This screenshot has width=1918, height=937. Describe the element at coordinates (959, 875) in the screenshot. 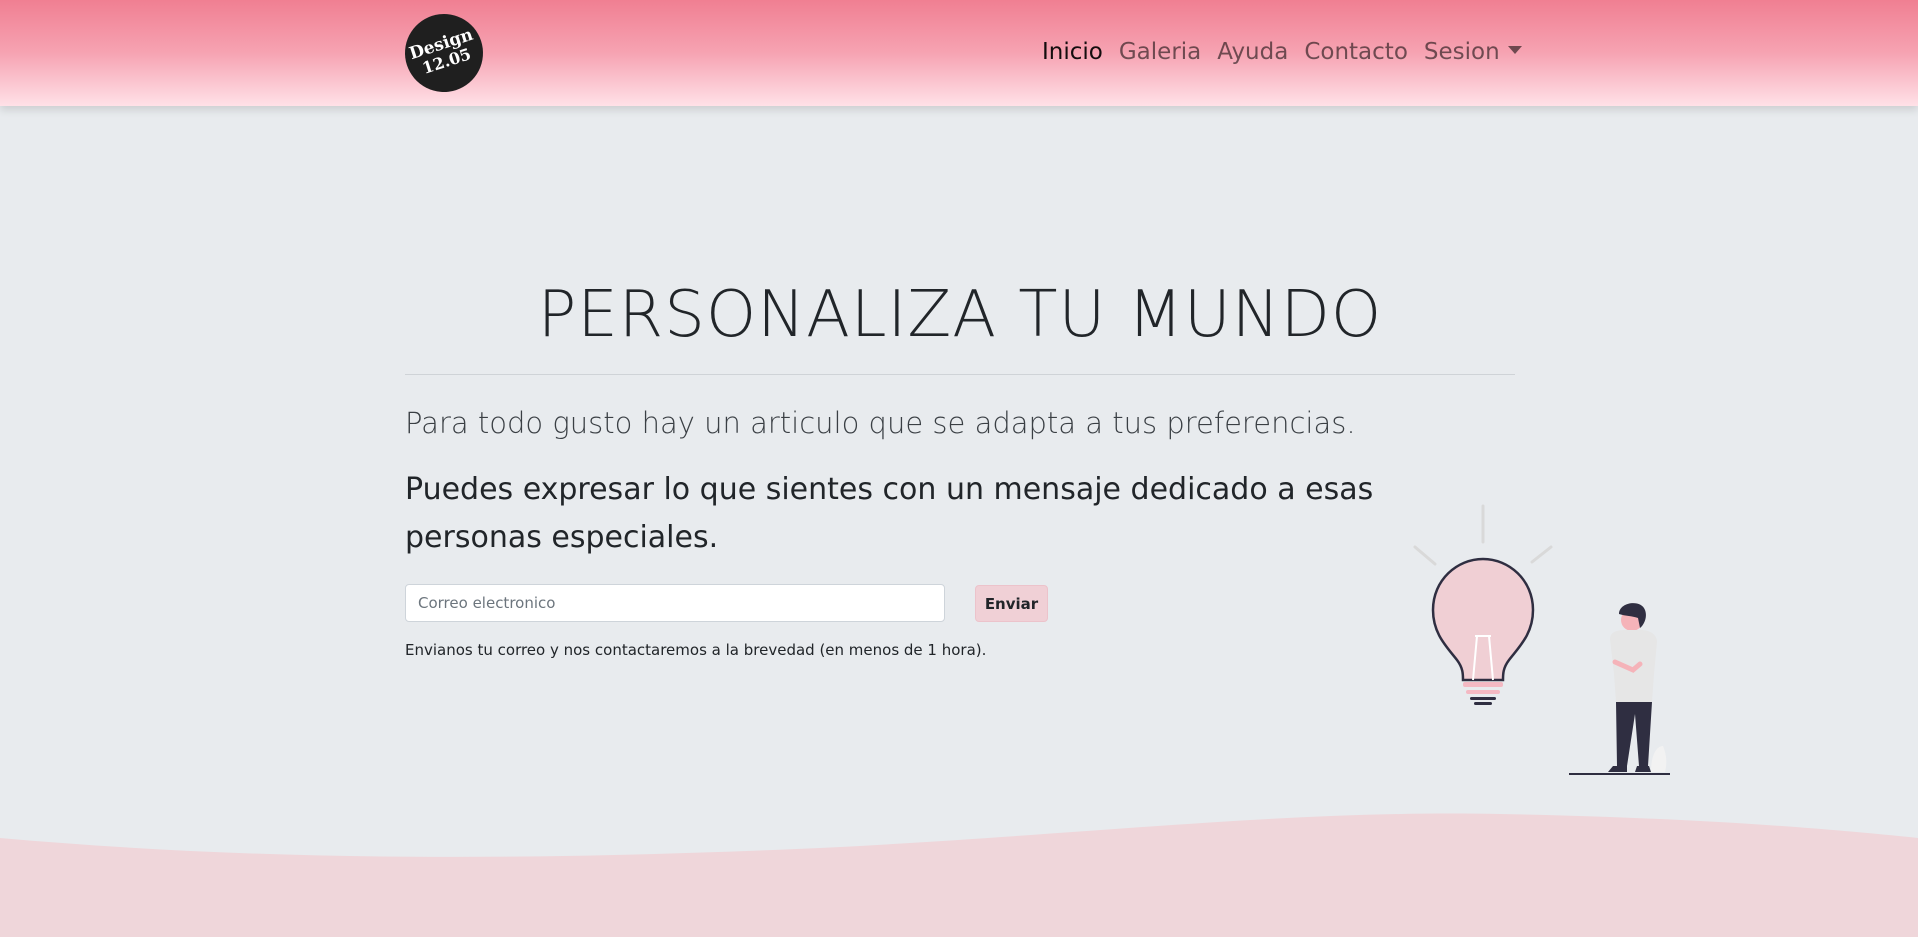

I see `footer-wave` at that location.